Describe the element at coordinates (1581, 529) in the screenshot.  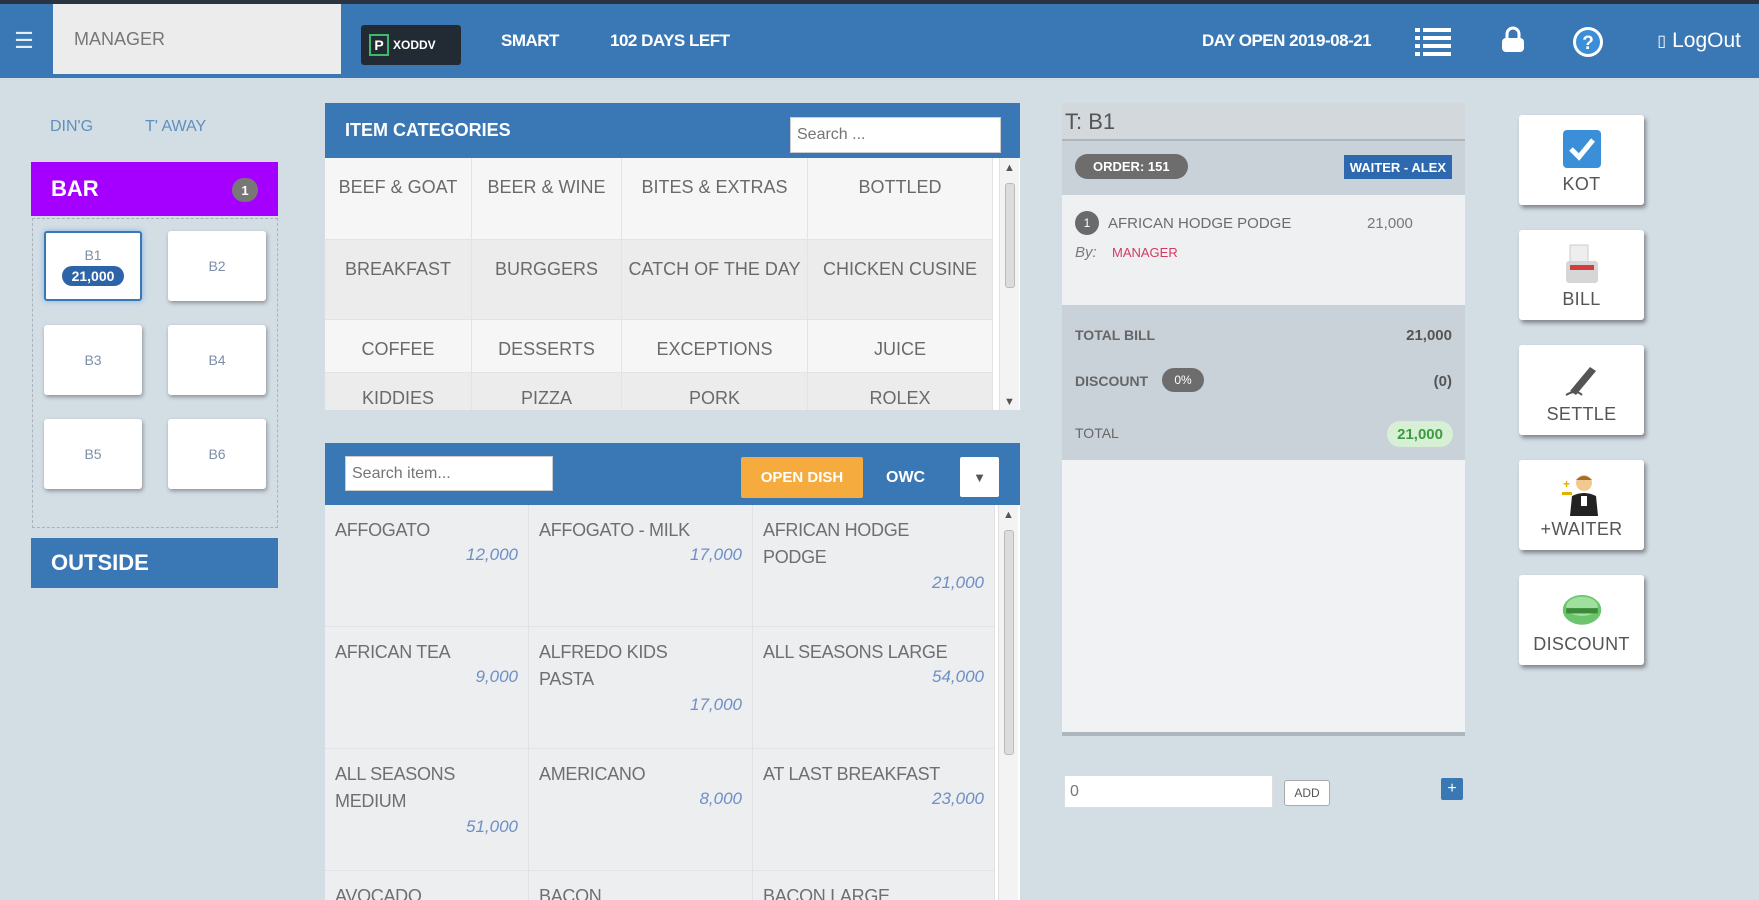
I see `add-waiter-label: +WAITER` at that location.